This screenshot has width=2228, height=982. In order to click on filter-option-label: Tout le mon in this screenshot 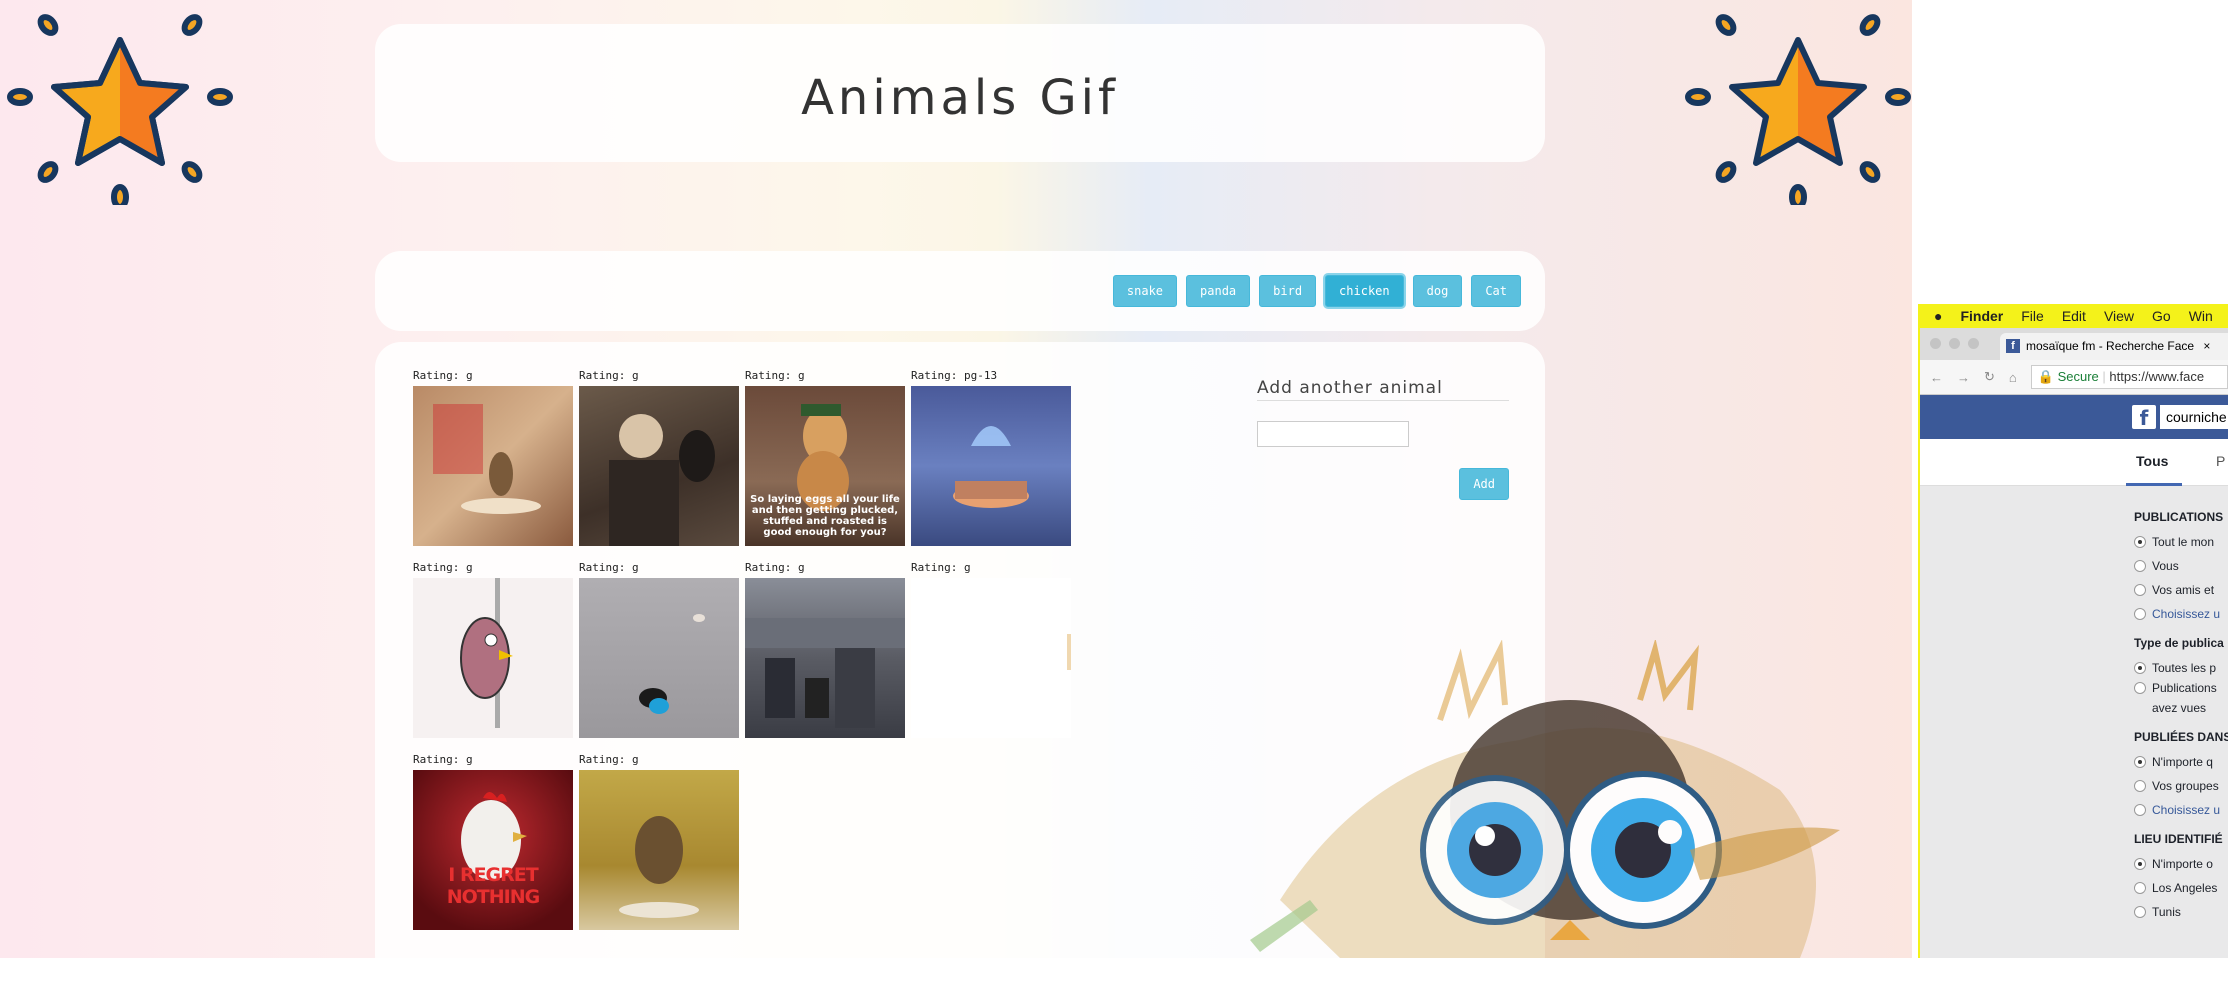, I will do `click(2183, 542)`.